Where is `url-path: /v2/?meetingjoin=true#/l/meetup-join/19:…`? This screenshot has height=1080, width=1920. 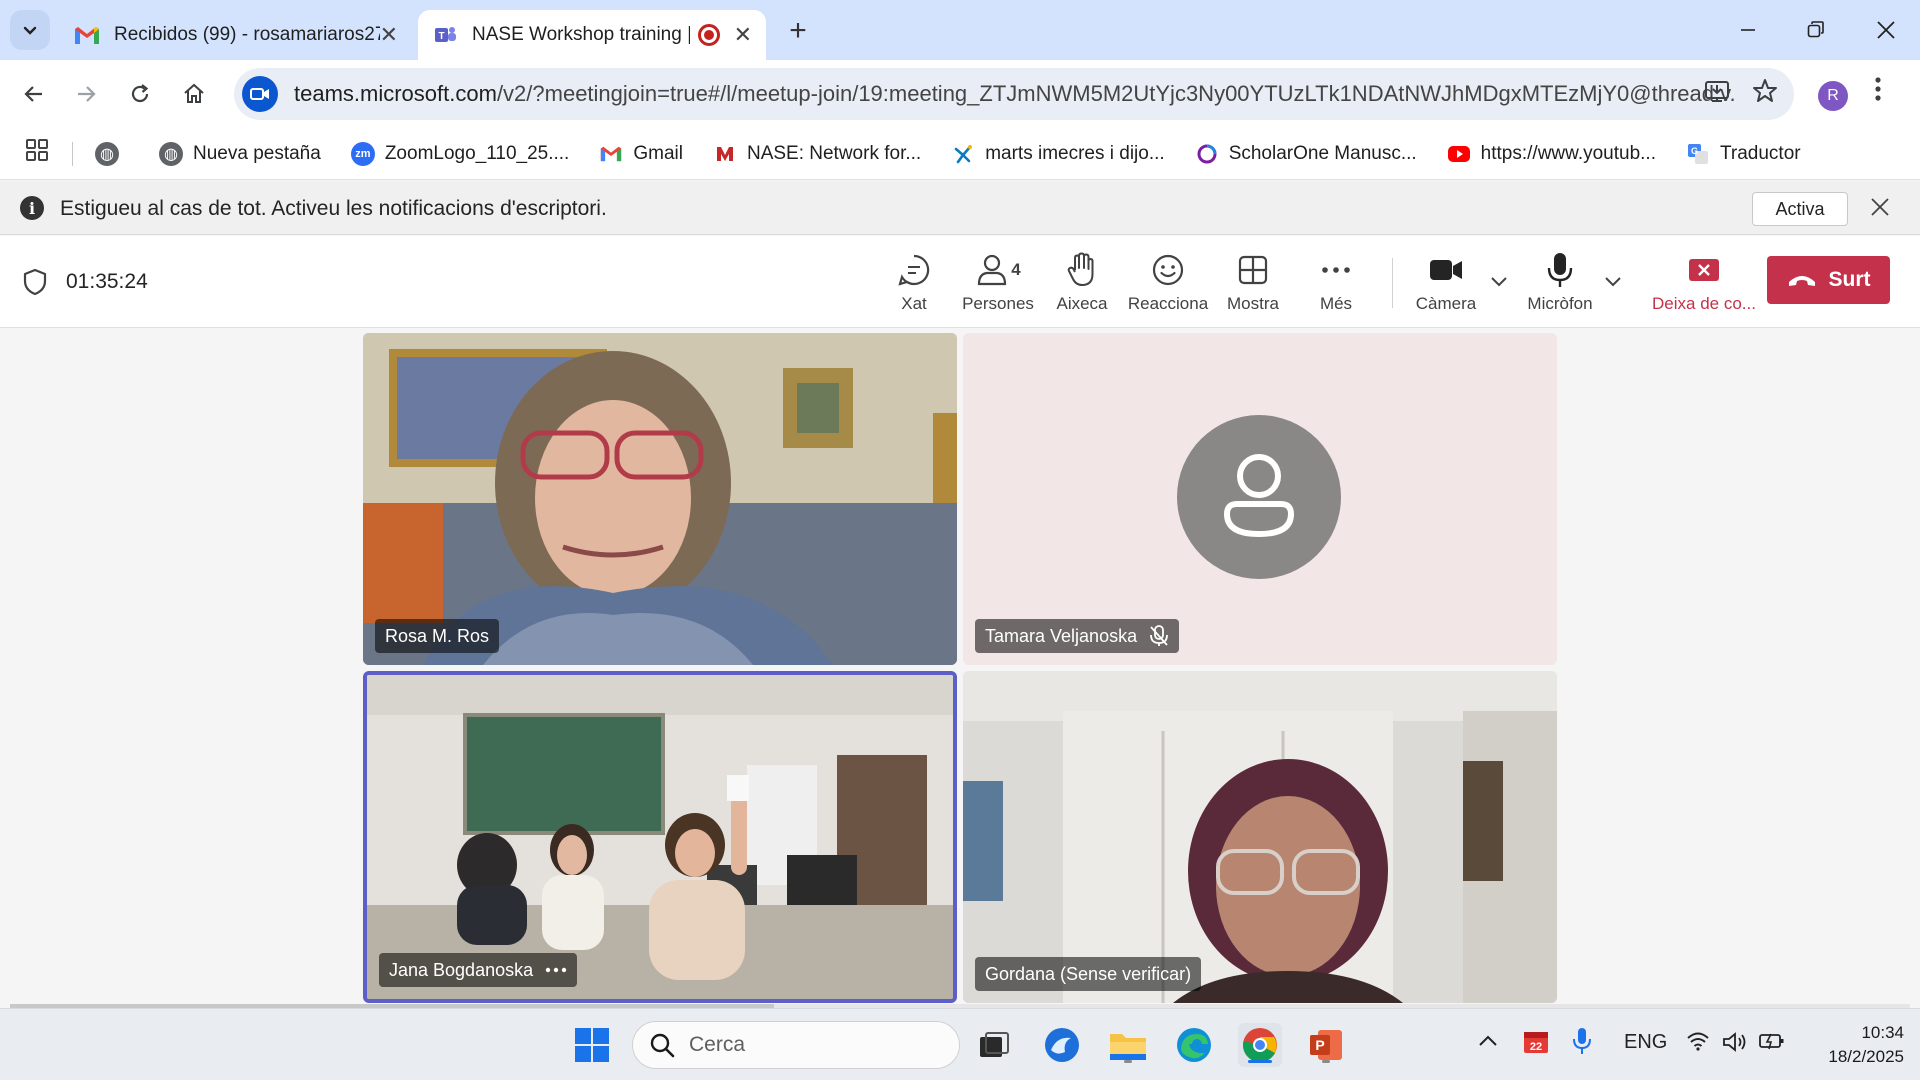 url-path: /v2/?meetingjoin=true#/l/meetup-join/19:… is located at coordinates (1115, 93).